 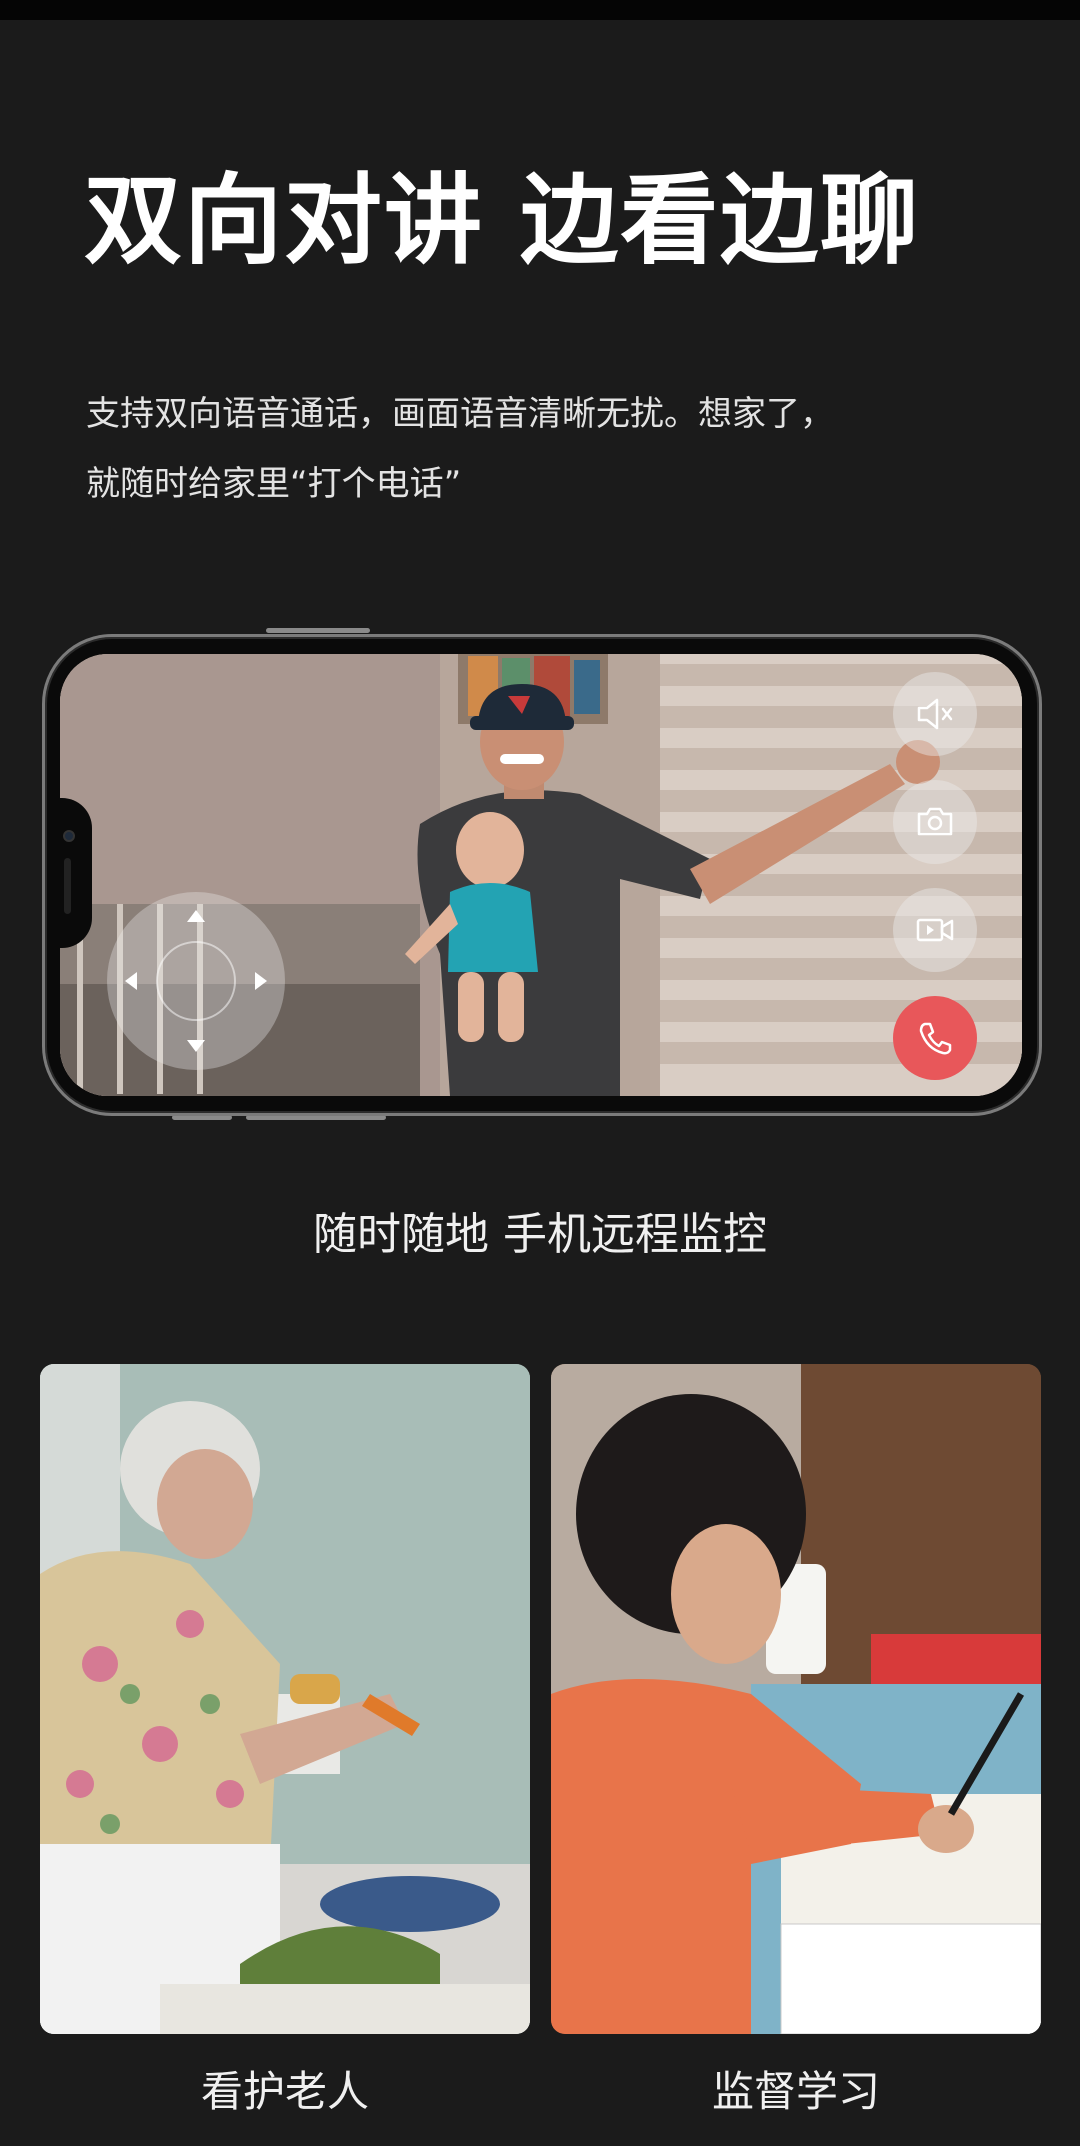 I want to click on ptz-direction-pad, so click(x=196, y=981).